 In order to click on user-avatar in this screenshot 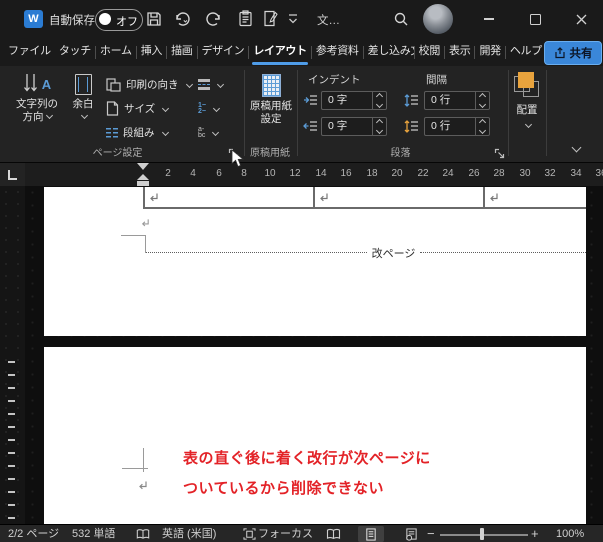, I will do `click(438, 19)`.